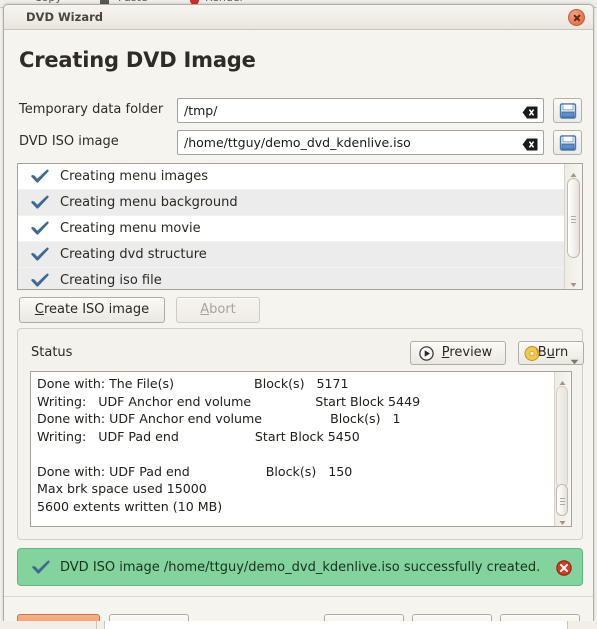 Image resolution: width=597 pixels, height=629 pixels. I want to click on burn-button: Burn, so click(551, 353).